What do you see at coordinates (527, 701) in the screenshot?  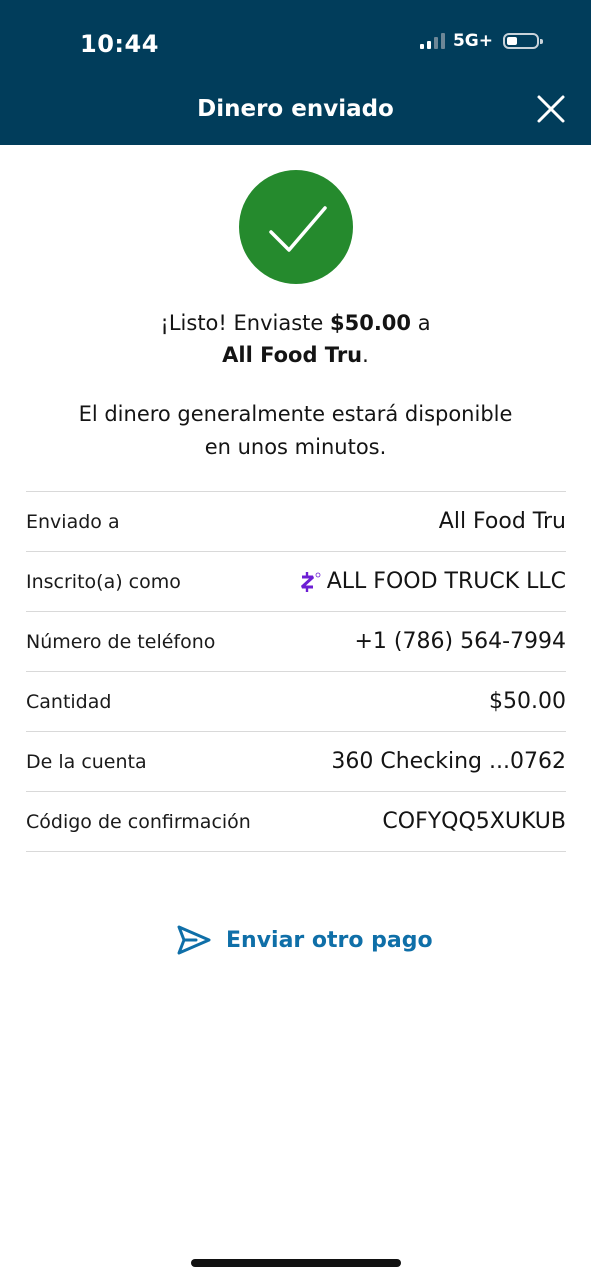 I see `detail-value: $50.00` at bounding box center [527, 701].